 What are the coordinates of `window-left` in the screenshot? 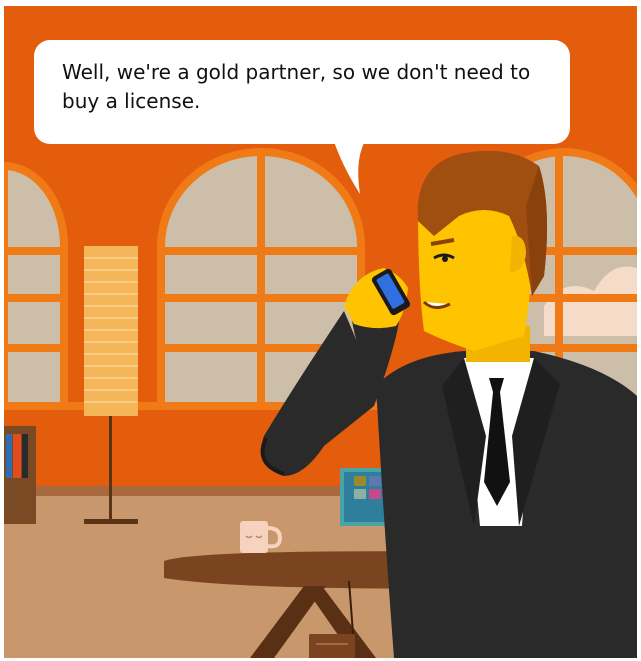 It's located at (36, 284).